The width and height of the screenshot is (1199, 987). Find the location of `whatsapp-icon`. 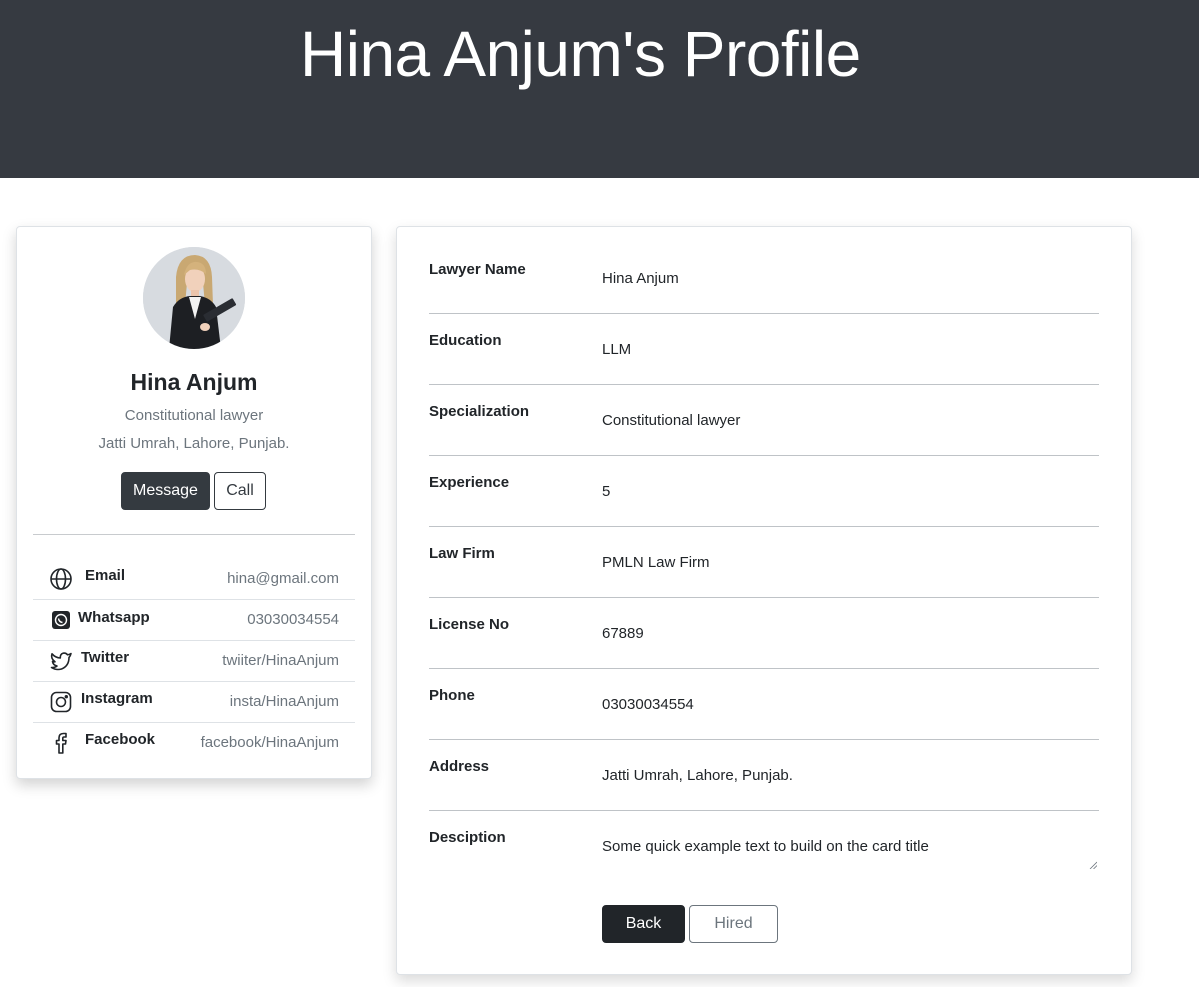

whatsapp-icon is located at coordinates (61, 620).